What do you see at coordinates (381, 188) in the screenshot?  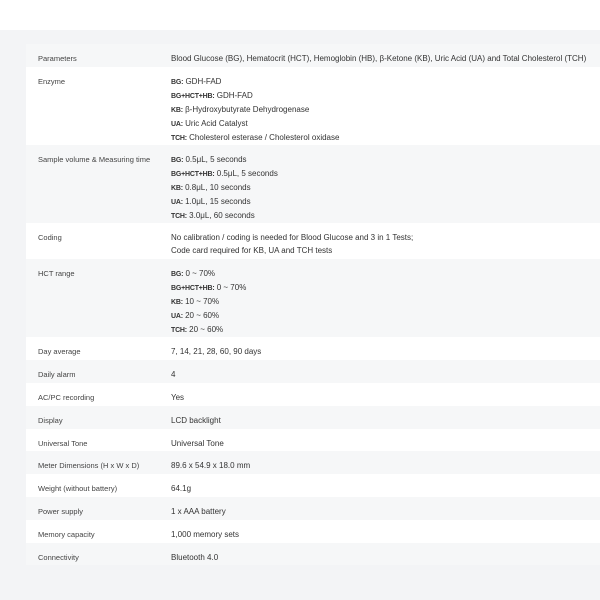 I see `spec-value-line: KB: 0.8μL, 10 seconds` at bounding box center [381, 188].